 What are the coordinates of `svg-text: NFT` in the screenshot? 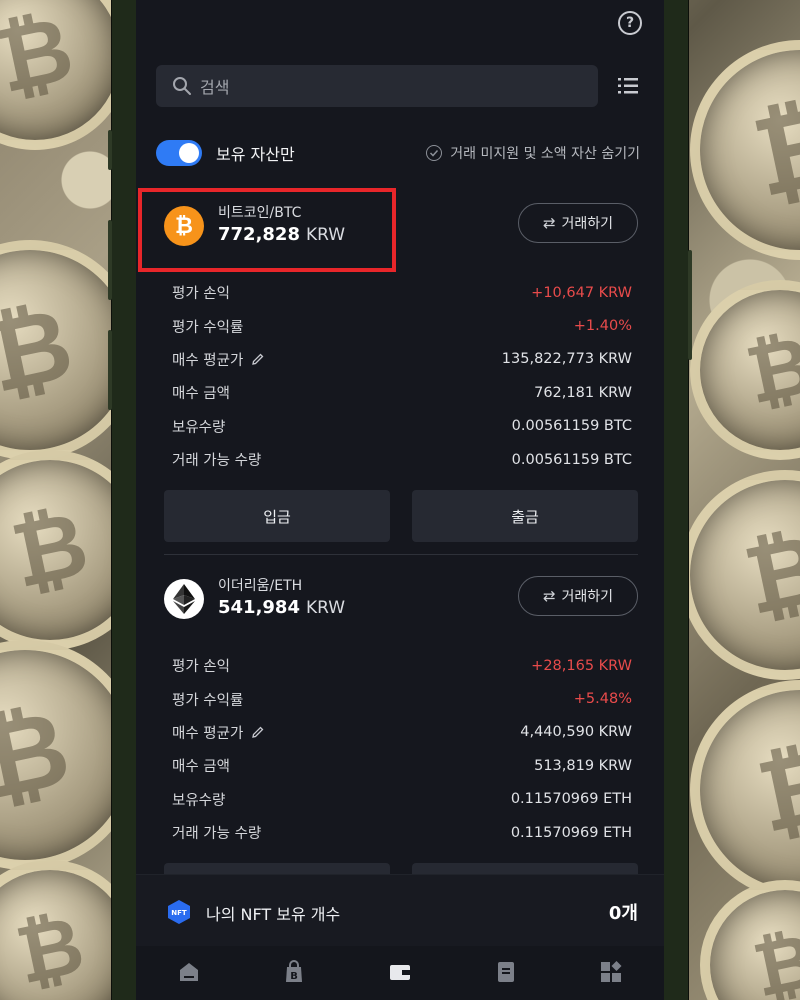 It's located at (179, 913).